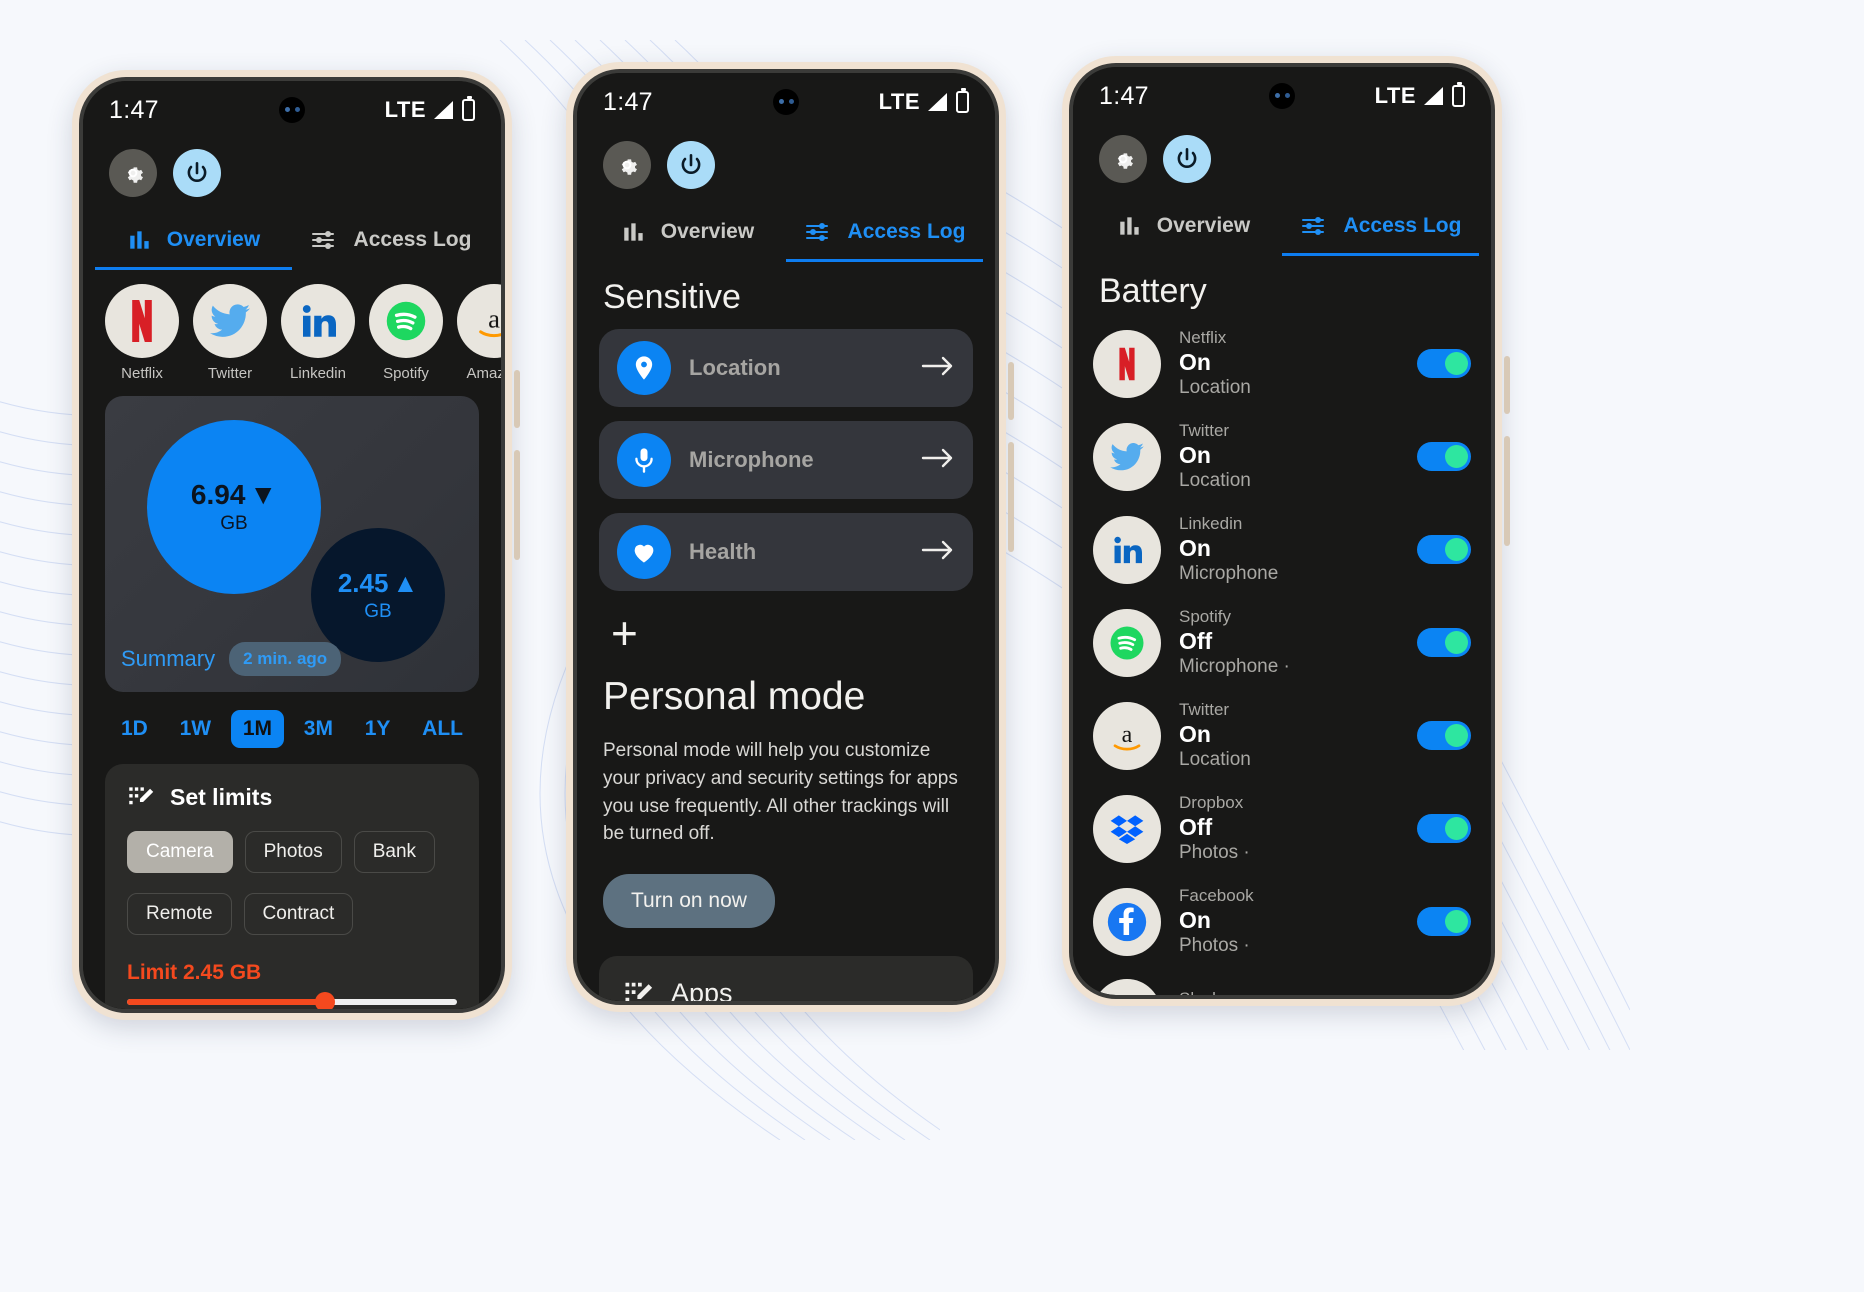 The height and width of the screenshot is (1292, 1864). Describe the element at coordinates (1011, 497) in the screenshot. I see `phone2-power-button` at that location.